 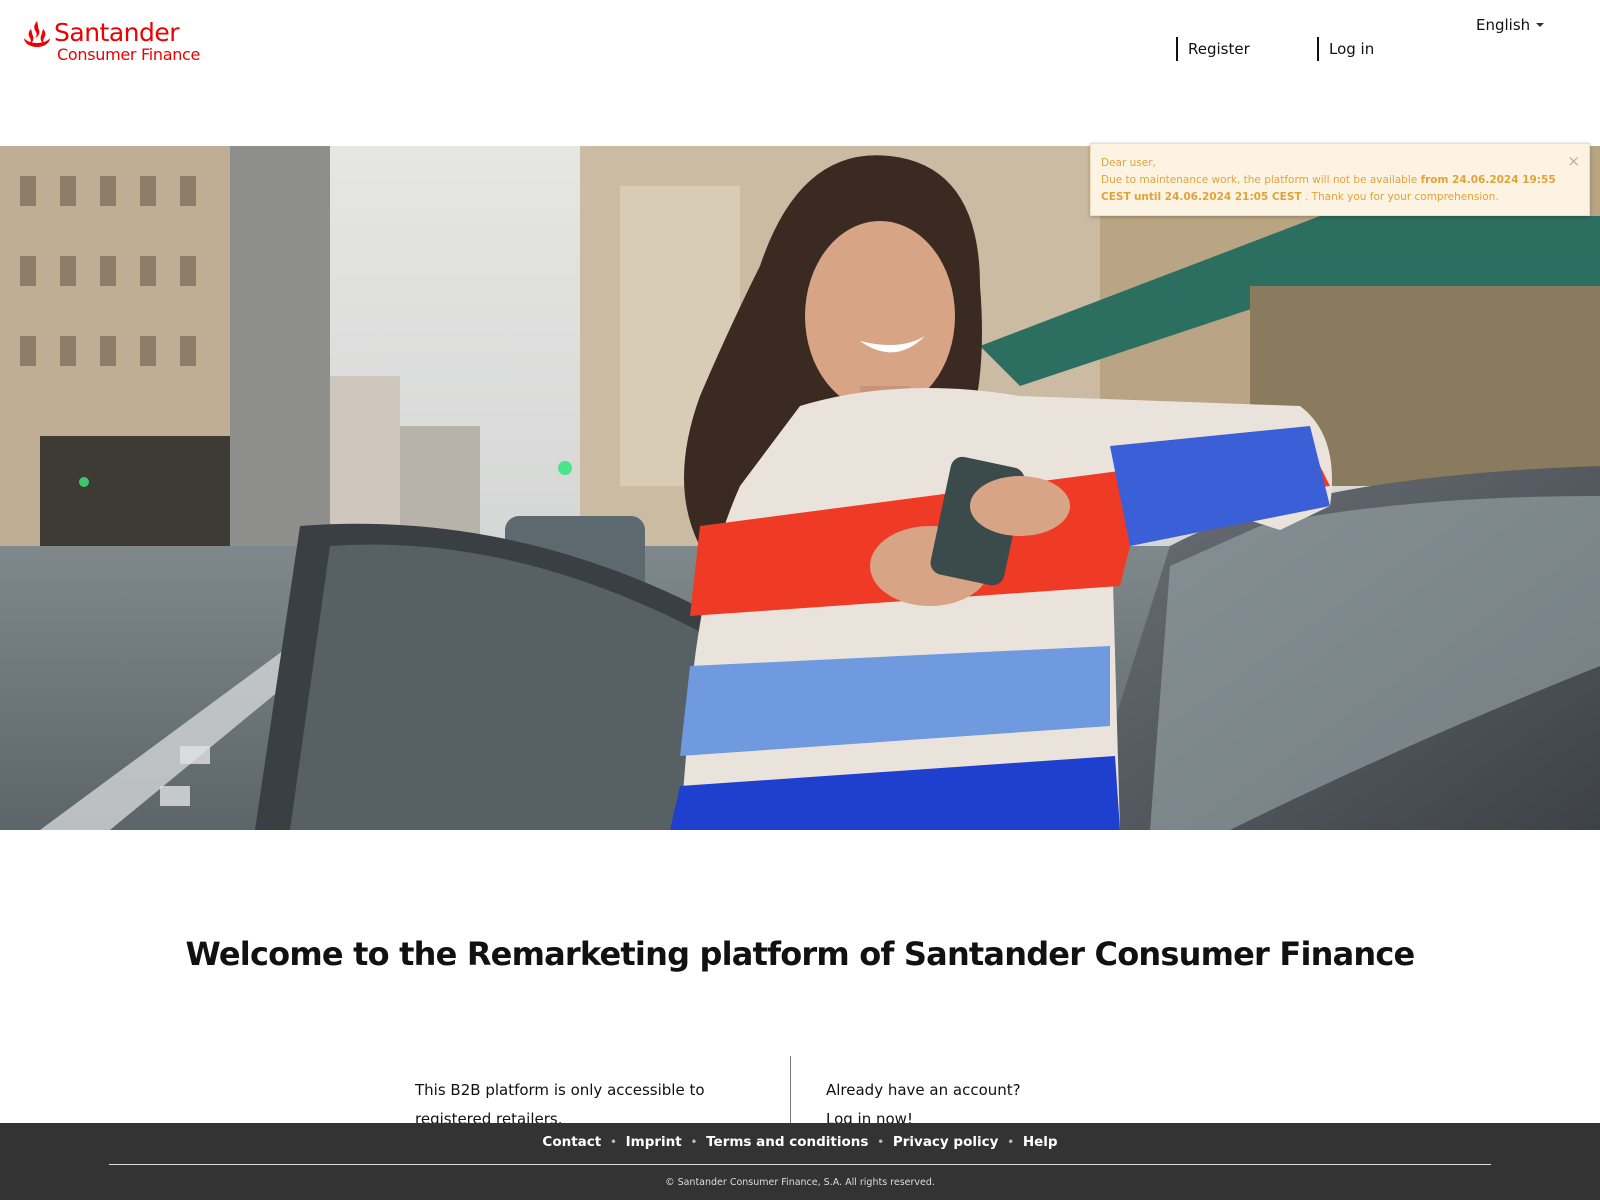 I want to click on footer-link-privacy: Privacy policy, so click(x=946, y=1142).